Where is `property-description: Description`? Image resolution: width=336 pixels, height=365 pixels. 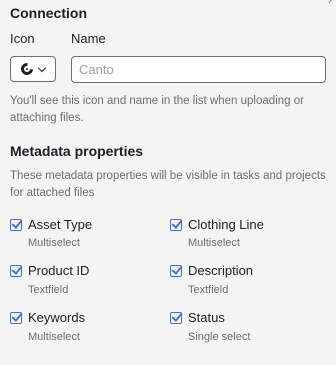
property-description: Description is located at coordinates (211, 270).